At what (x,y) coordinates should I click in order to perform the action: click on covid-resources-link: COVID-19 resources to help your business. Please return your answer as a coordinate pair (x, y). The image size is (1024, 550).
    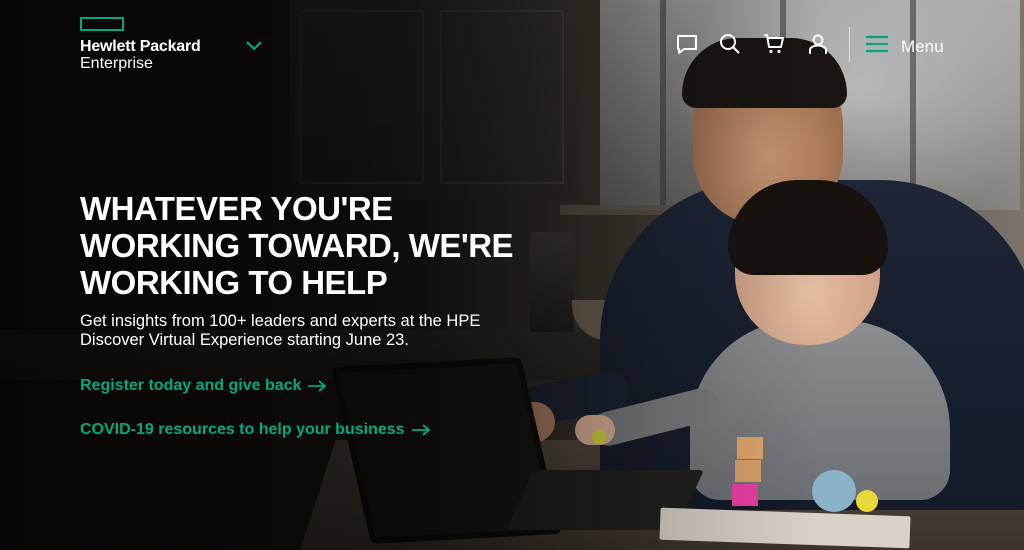
    Looking at the image, I should click on (255, 430).